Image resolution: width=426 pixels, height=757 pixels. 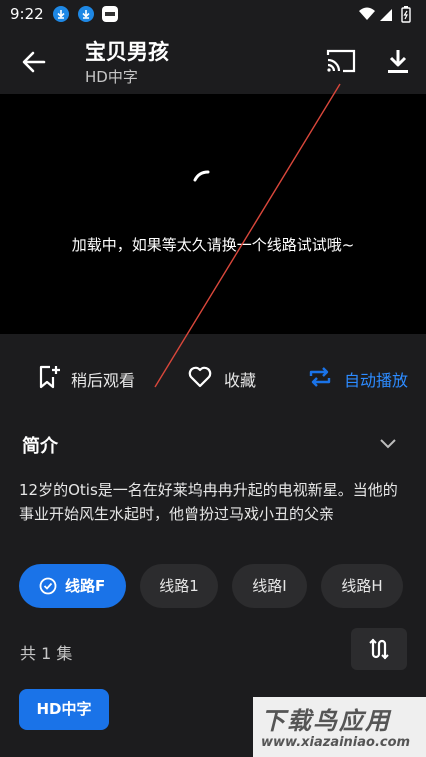 What do you see at coordinates (213, 14) in the screenshot?
I see `status-bar: 9:22` at bounding box center [213, 14].